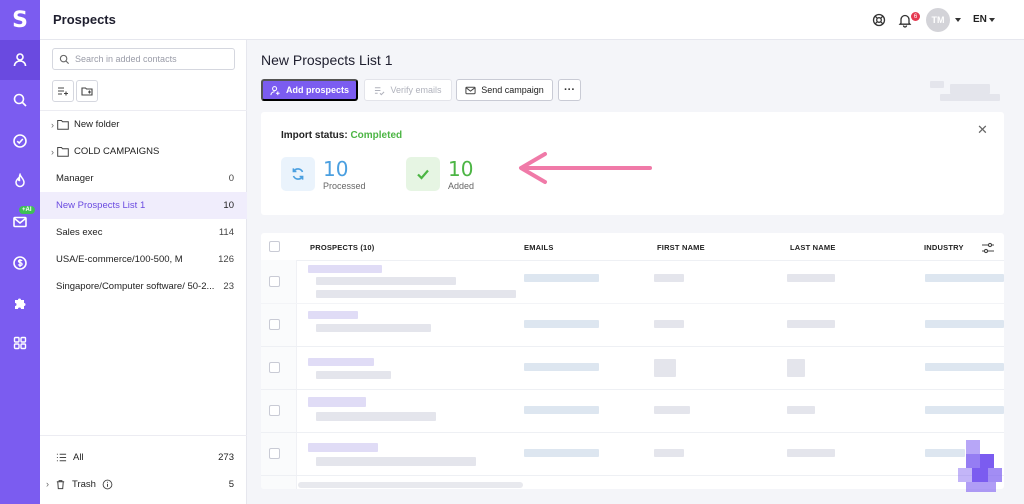 Image resolution: width=1024 pixels, height=504 pixels. What do you see at coordinates (376, 135) in the screenshot?
I see `import-status-value: Completed` at bounding box center [376, 135].